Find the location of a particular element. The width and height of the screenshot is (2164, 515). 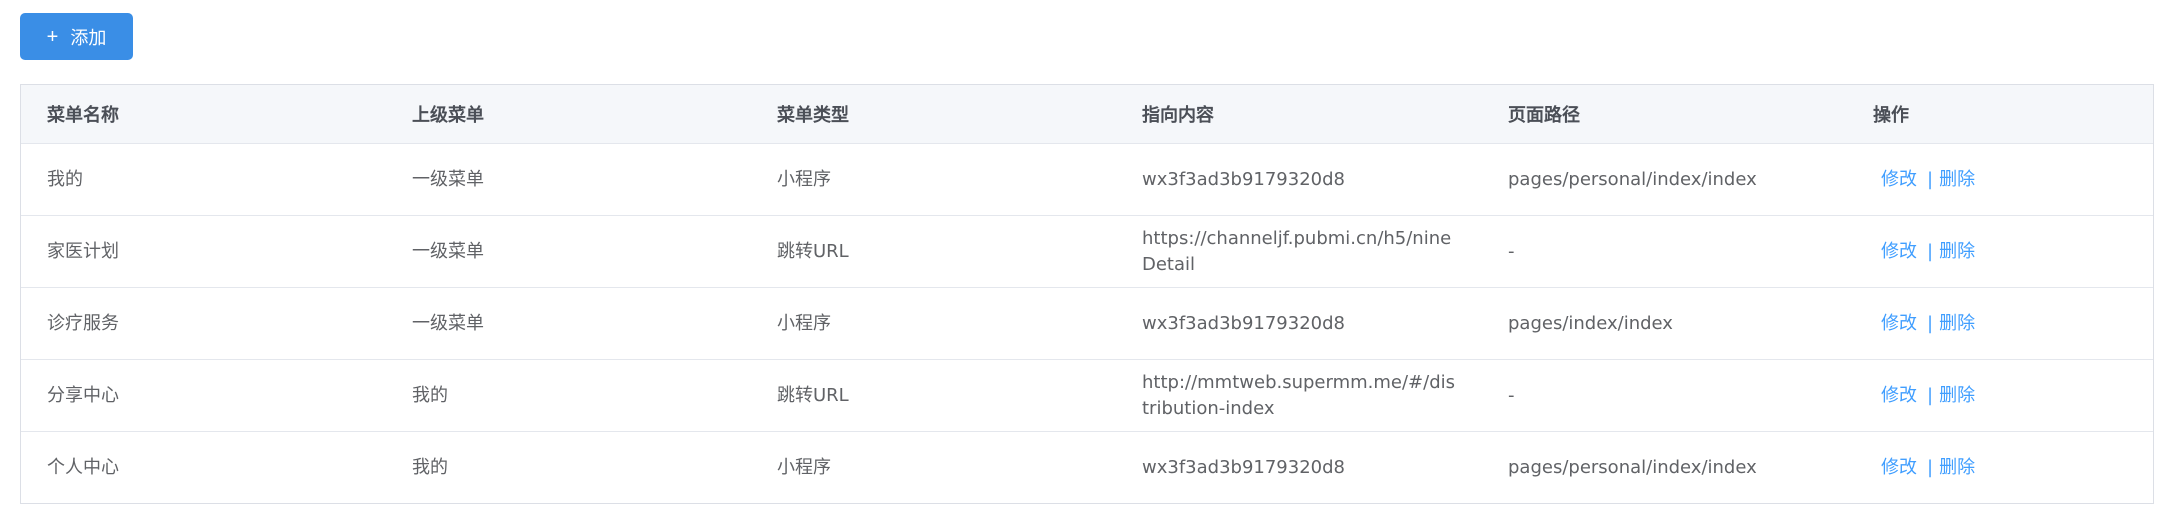

cell-target-text: https://channeljf.pubmi.cn/h5/nineDetail is located at coordinates (1297, 251).